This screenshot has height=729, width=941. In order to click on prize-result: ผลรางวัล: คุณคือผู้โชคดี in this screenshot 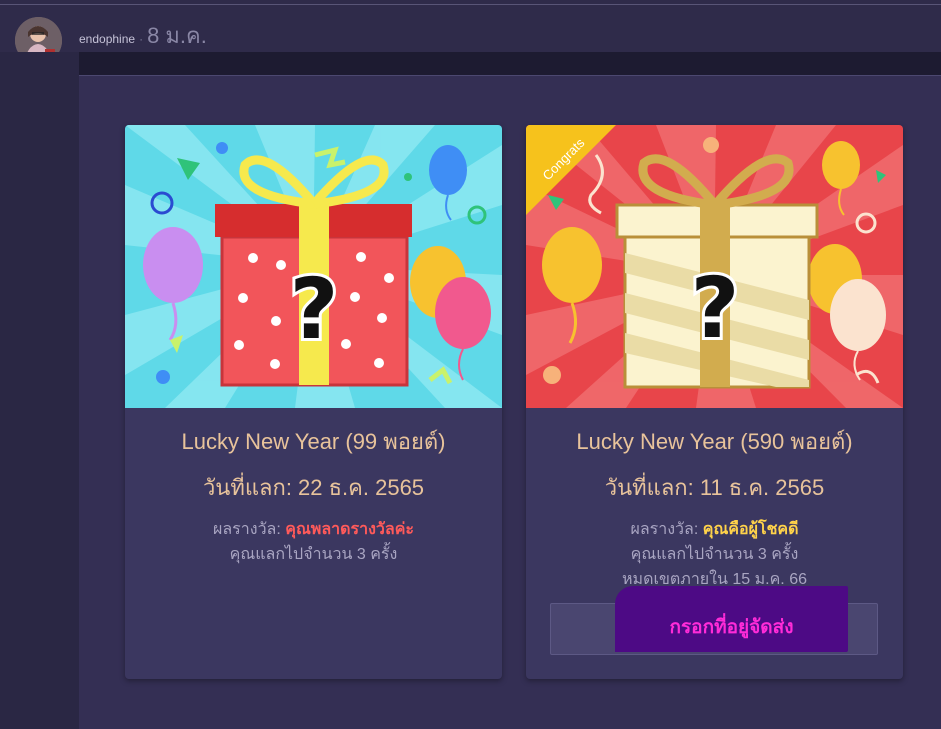, I will do `click(714, 529)`.